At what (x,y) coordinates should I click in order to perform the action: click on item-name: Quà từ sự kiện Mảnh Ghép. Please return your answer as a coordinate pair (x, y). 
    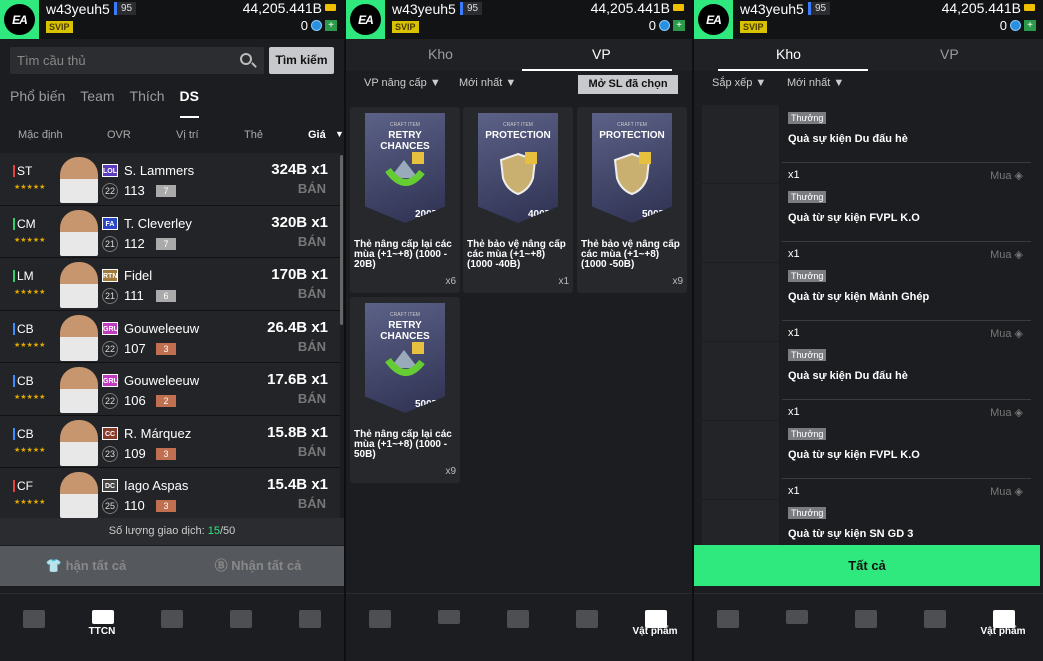
    Looking at the image, I should click on (859, 297).